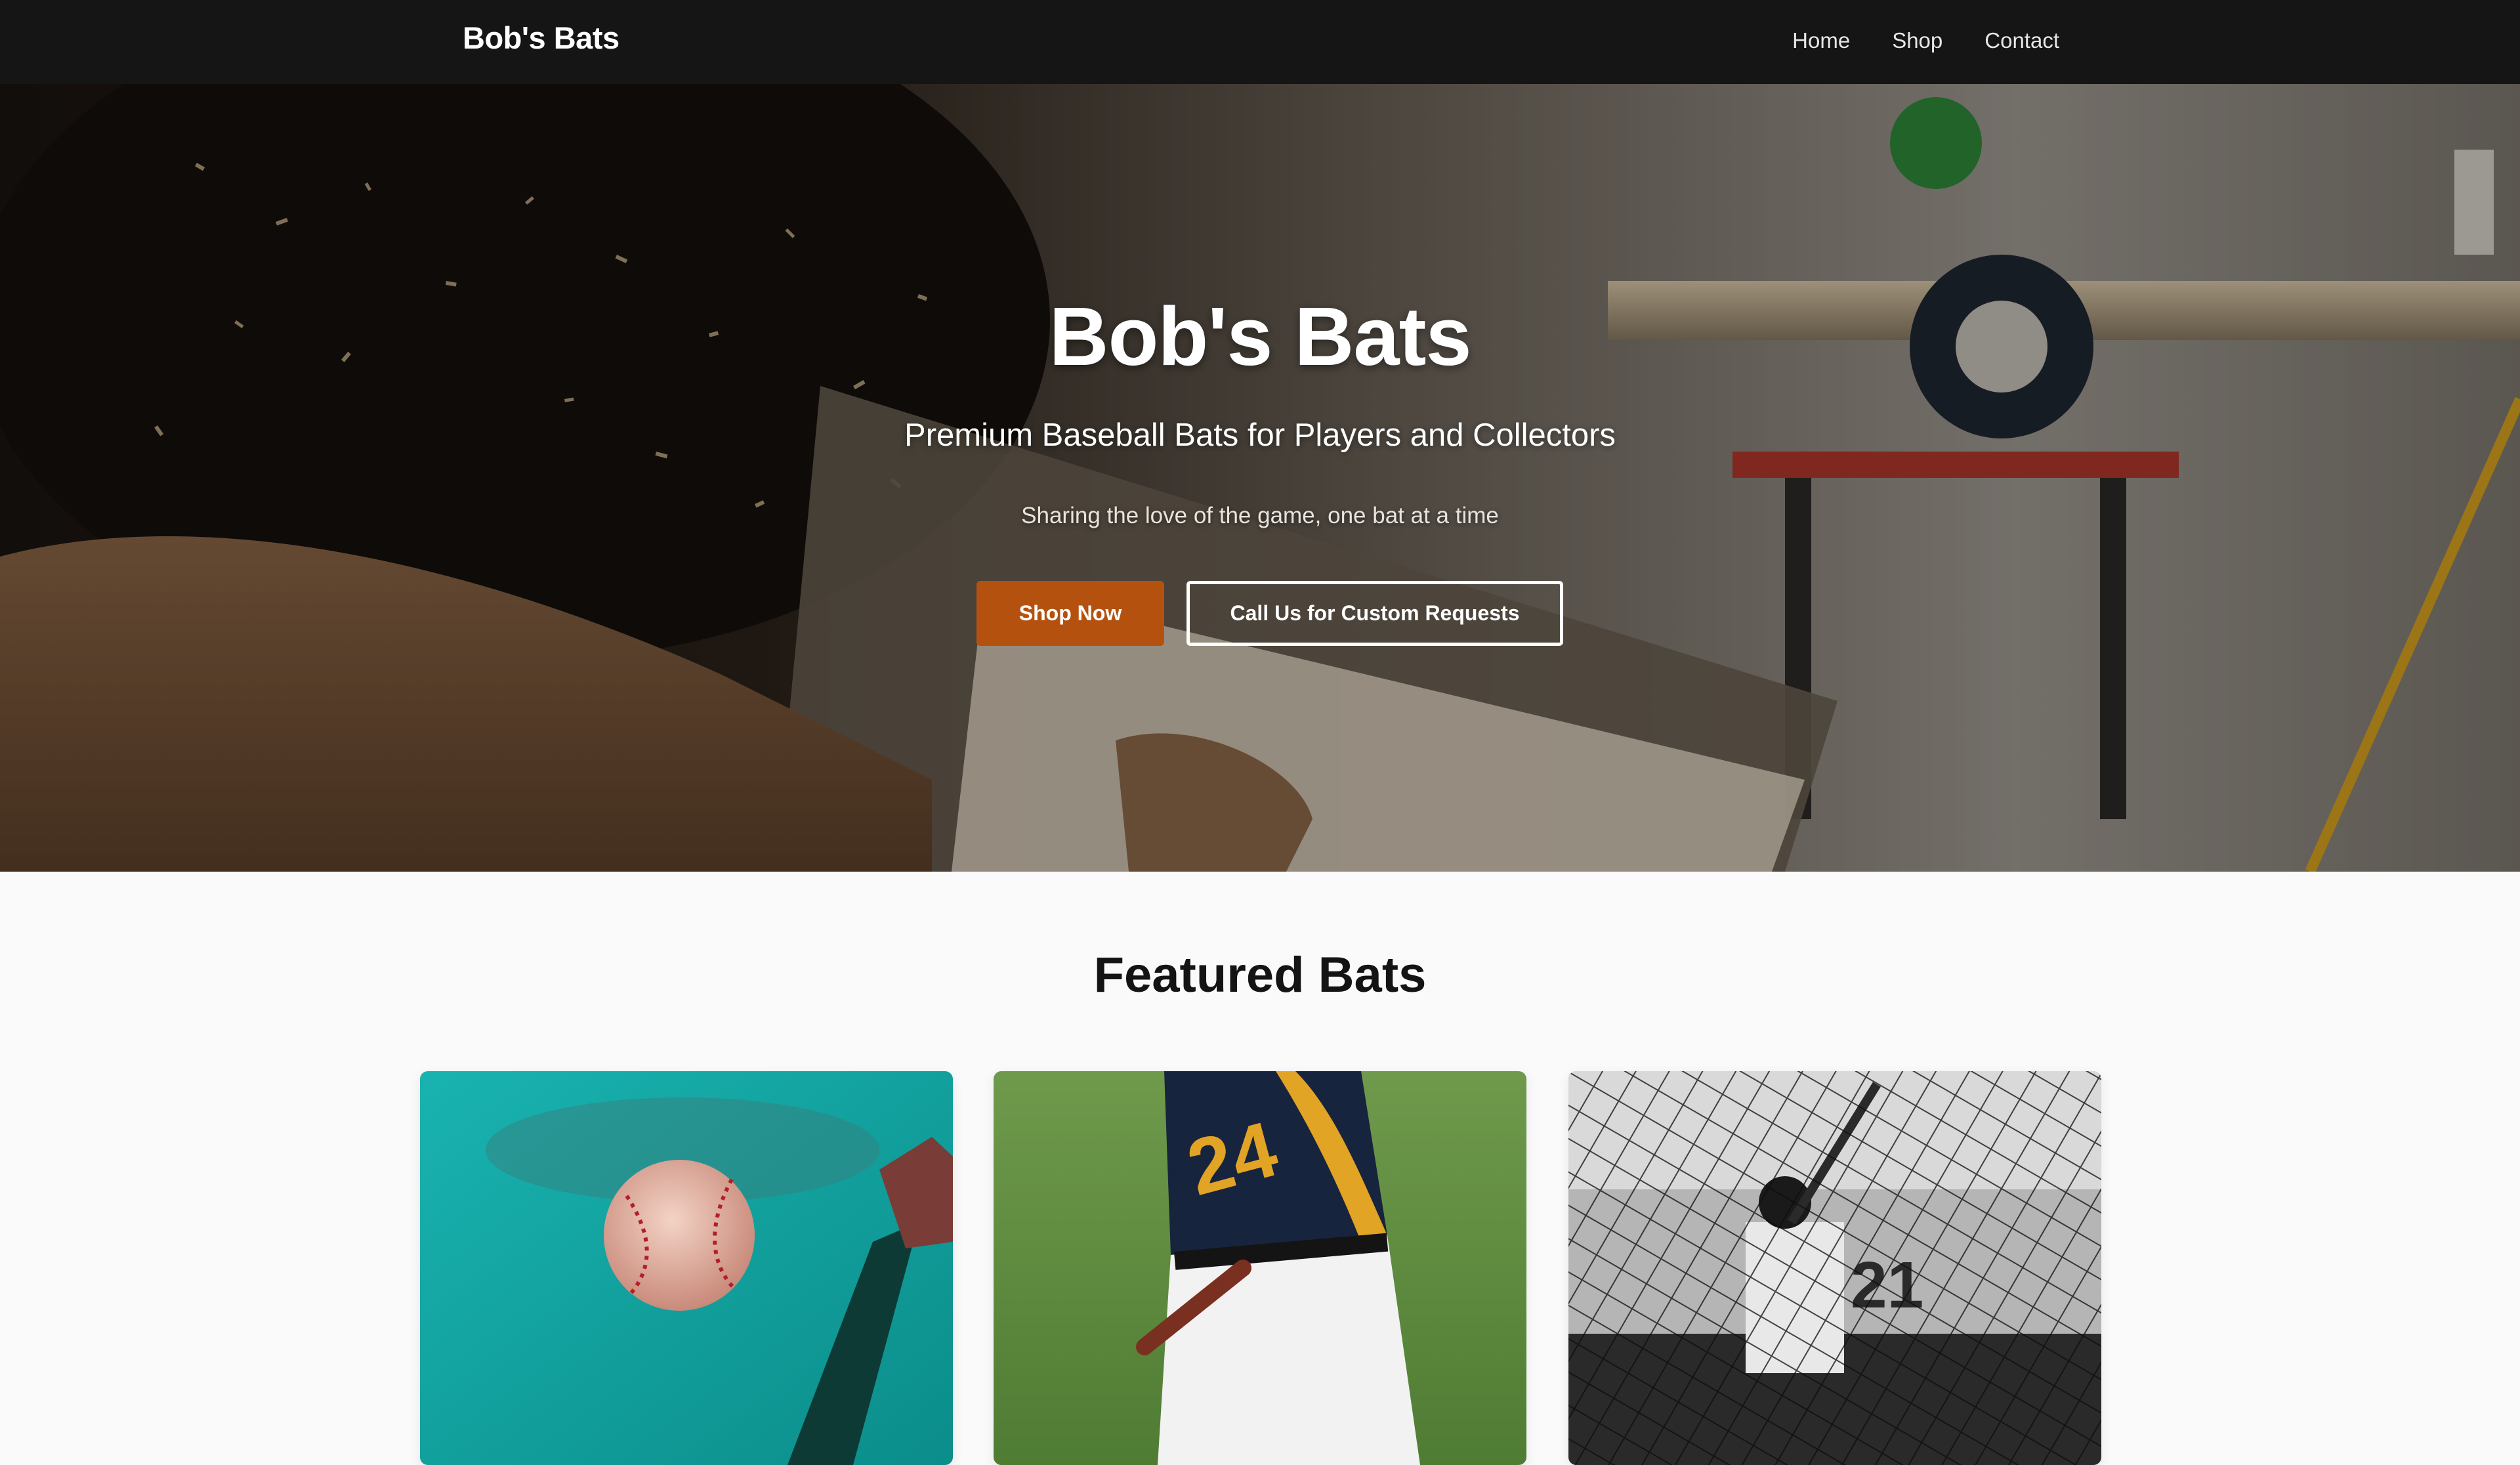  I want to click on nav-link-contact: Contact, so click(2021, 40).